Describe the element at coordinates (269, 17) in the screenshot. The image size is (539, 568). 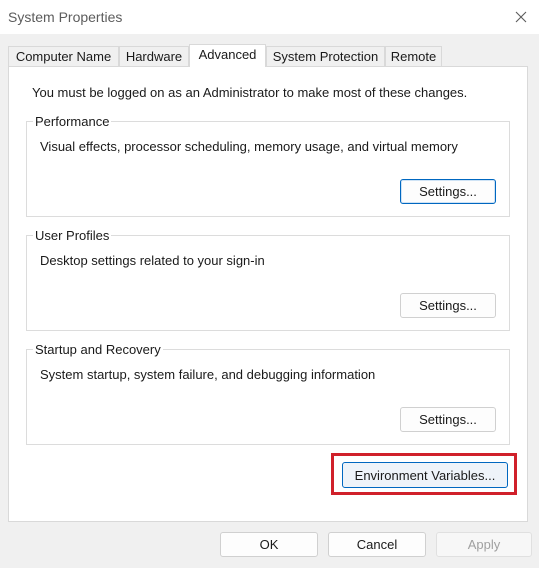
I see `title-bar: System Properties` at that location.